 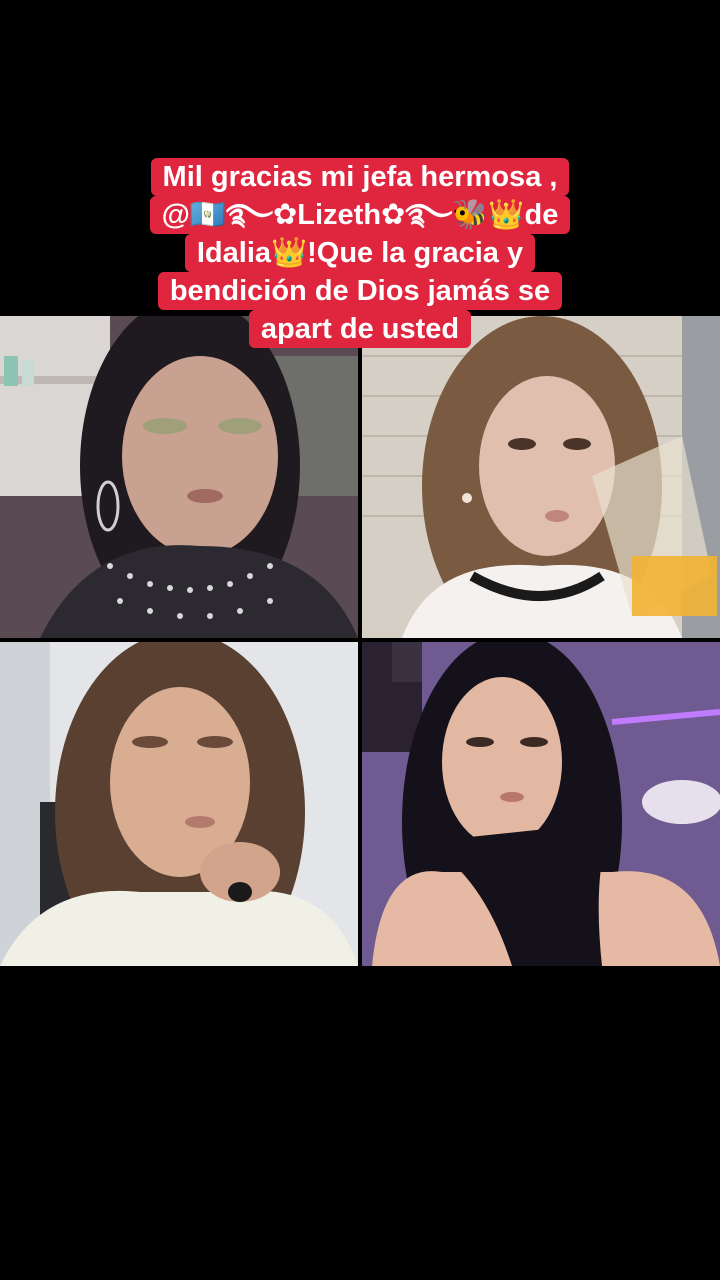 I want to click on caption-line-2: @🇬🇹࿐✿Lizeth✿࿐🐝👑de, so click(x=360, y=215).